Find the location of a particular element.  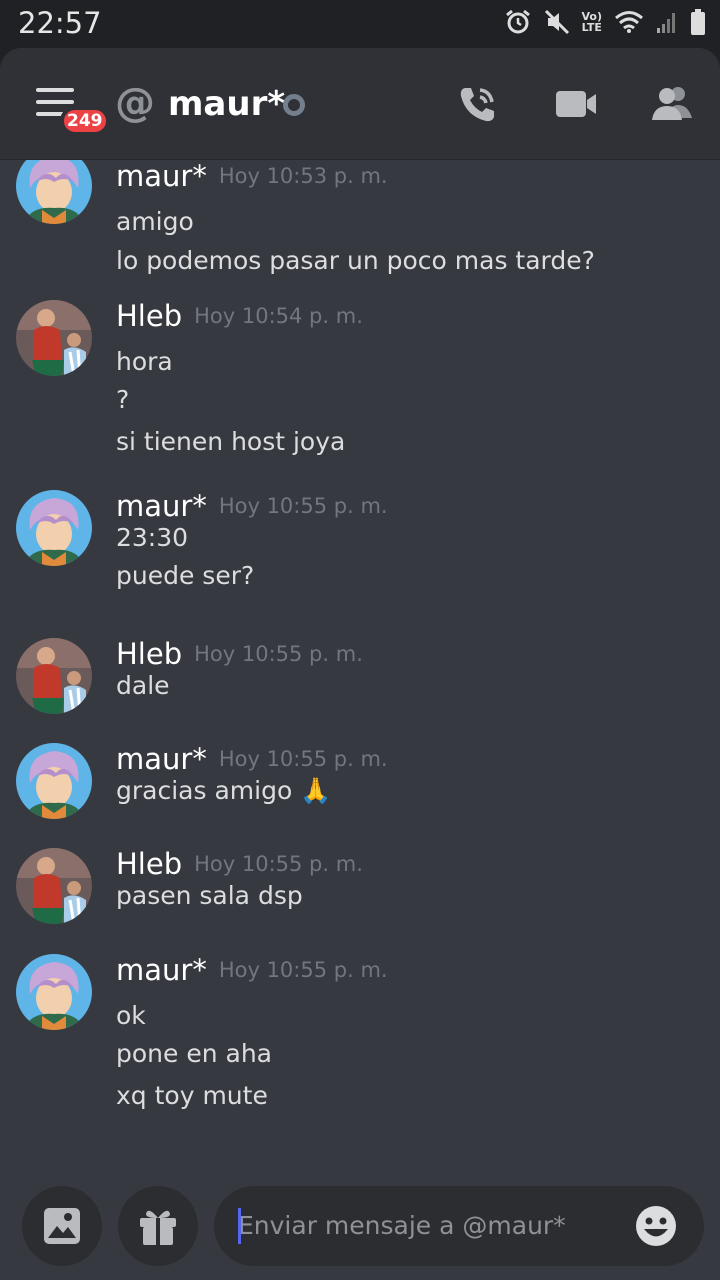

menu-button: 249 is located at coordinates (73, 111).